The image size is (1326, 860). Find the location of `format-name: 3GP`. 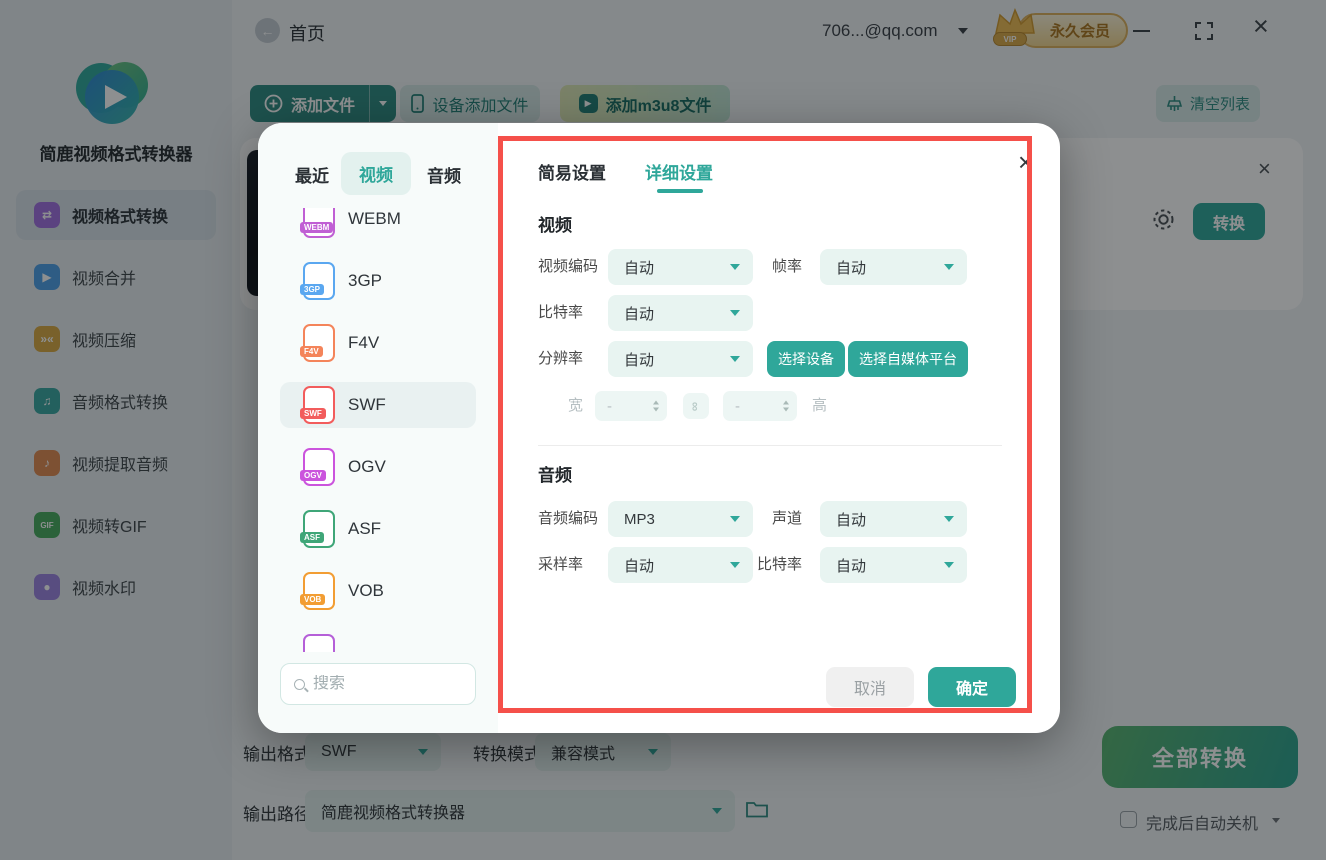

format-name: 3GP is located at coordinates (365, 280).